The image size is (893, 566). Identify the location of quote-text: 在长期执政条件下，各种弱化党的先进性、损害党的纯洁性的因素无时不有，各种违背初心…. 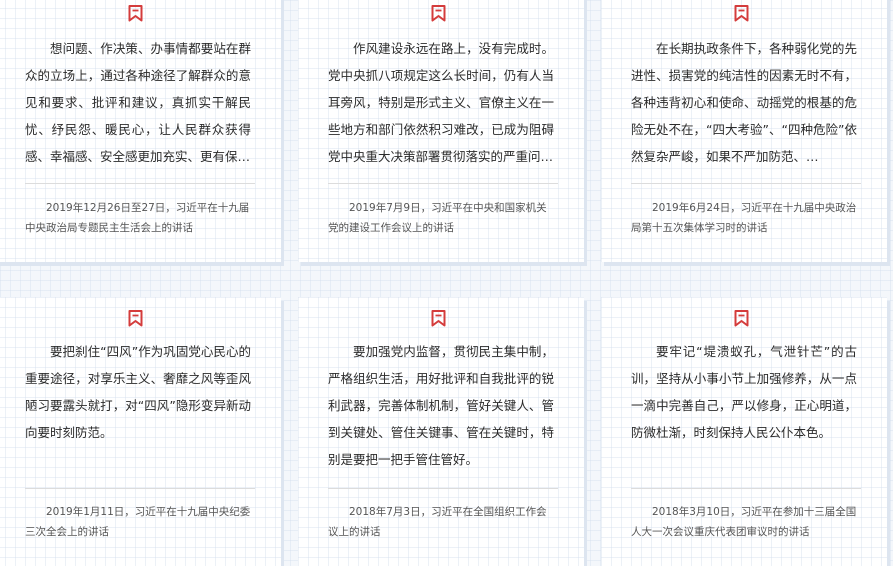
(744, 102).